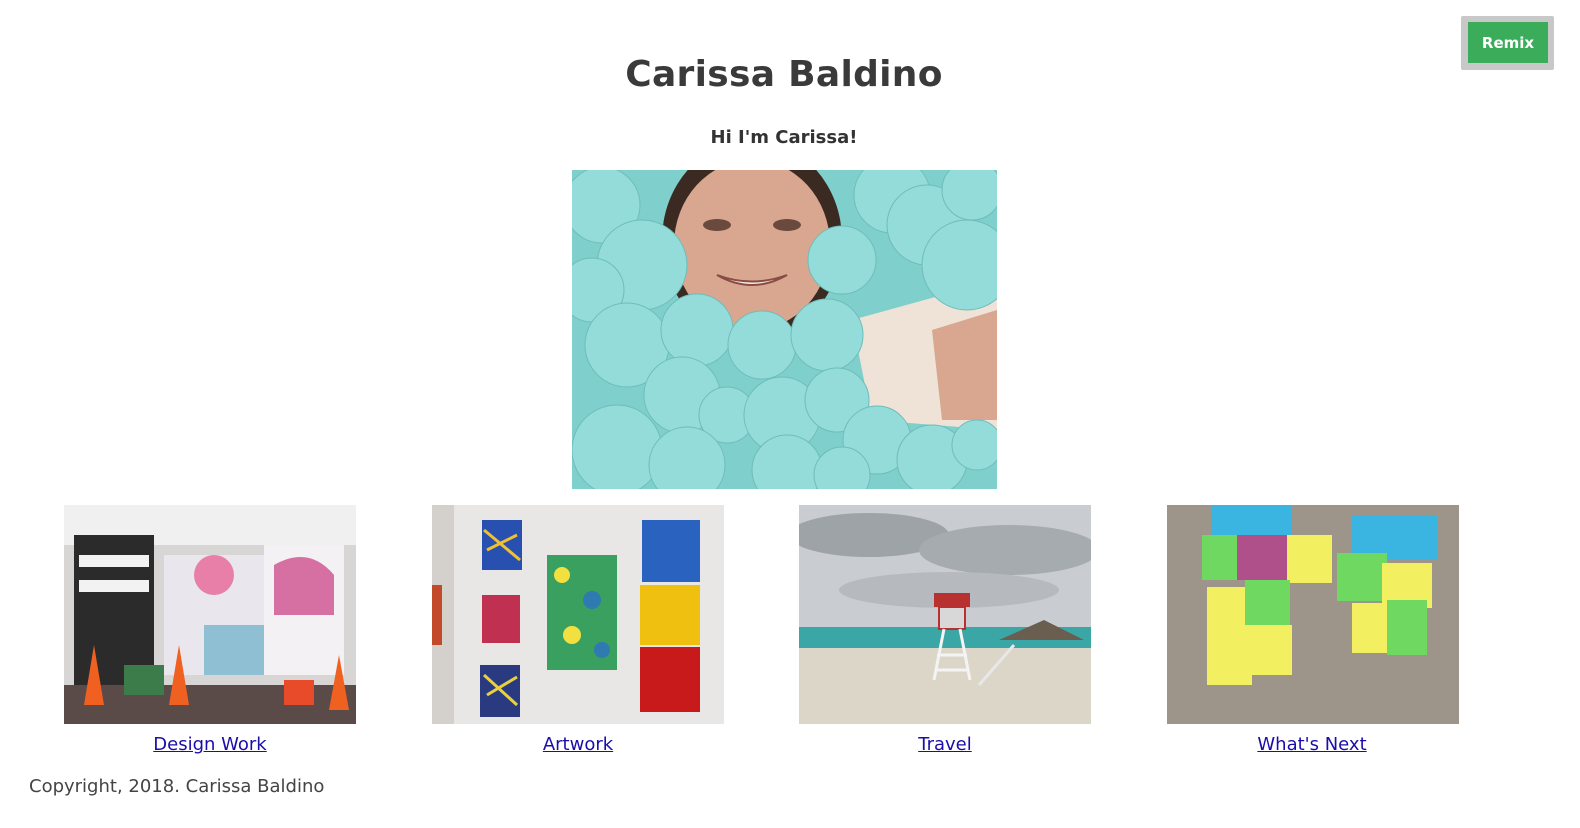 Image resolution: width=1580 pixels, height=828 pixels. What do you see at coordinates (945, 614) in the screenshot?
I see `travel-thumbnail` at bounding box center [945, 614].